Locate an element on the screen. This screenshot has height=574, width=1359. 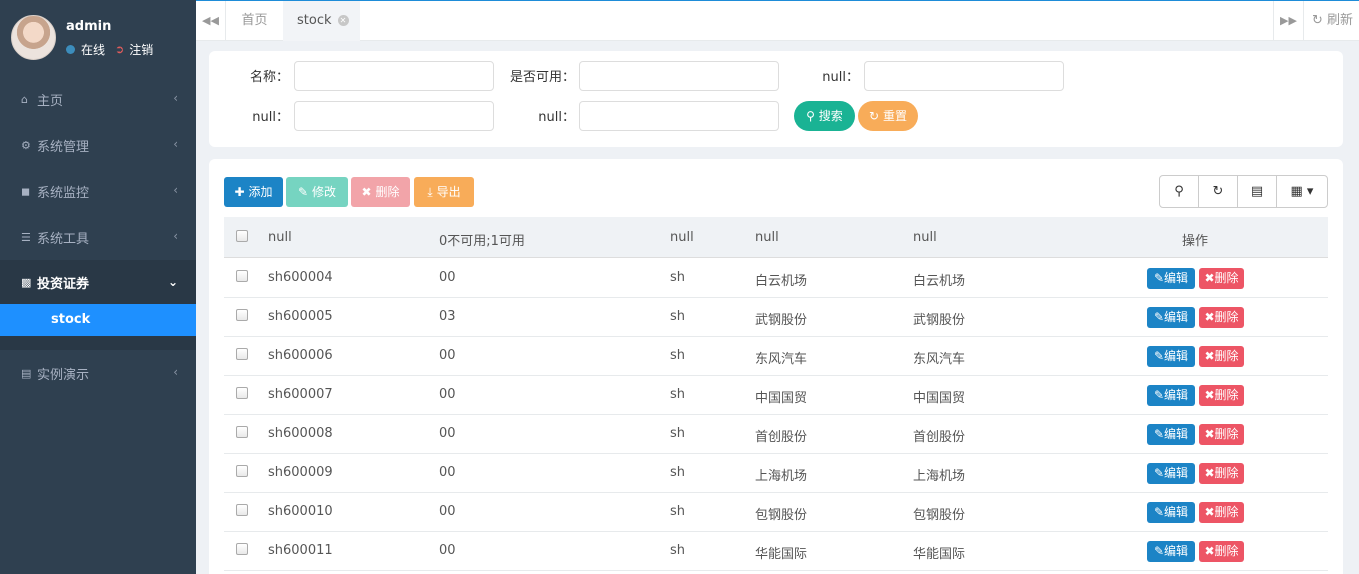
cell-code: sh600011 is located at coordinates (300, 550).